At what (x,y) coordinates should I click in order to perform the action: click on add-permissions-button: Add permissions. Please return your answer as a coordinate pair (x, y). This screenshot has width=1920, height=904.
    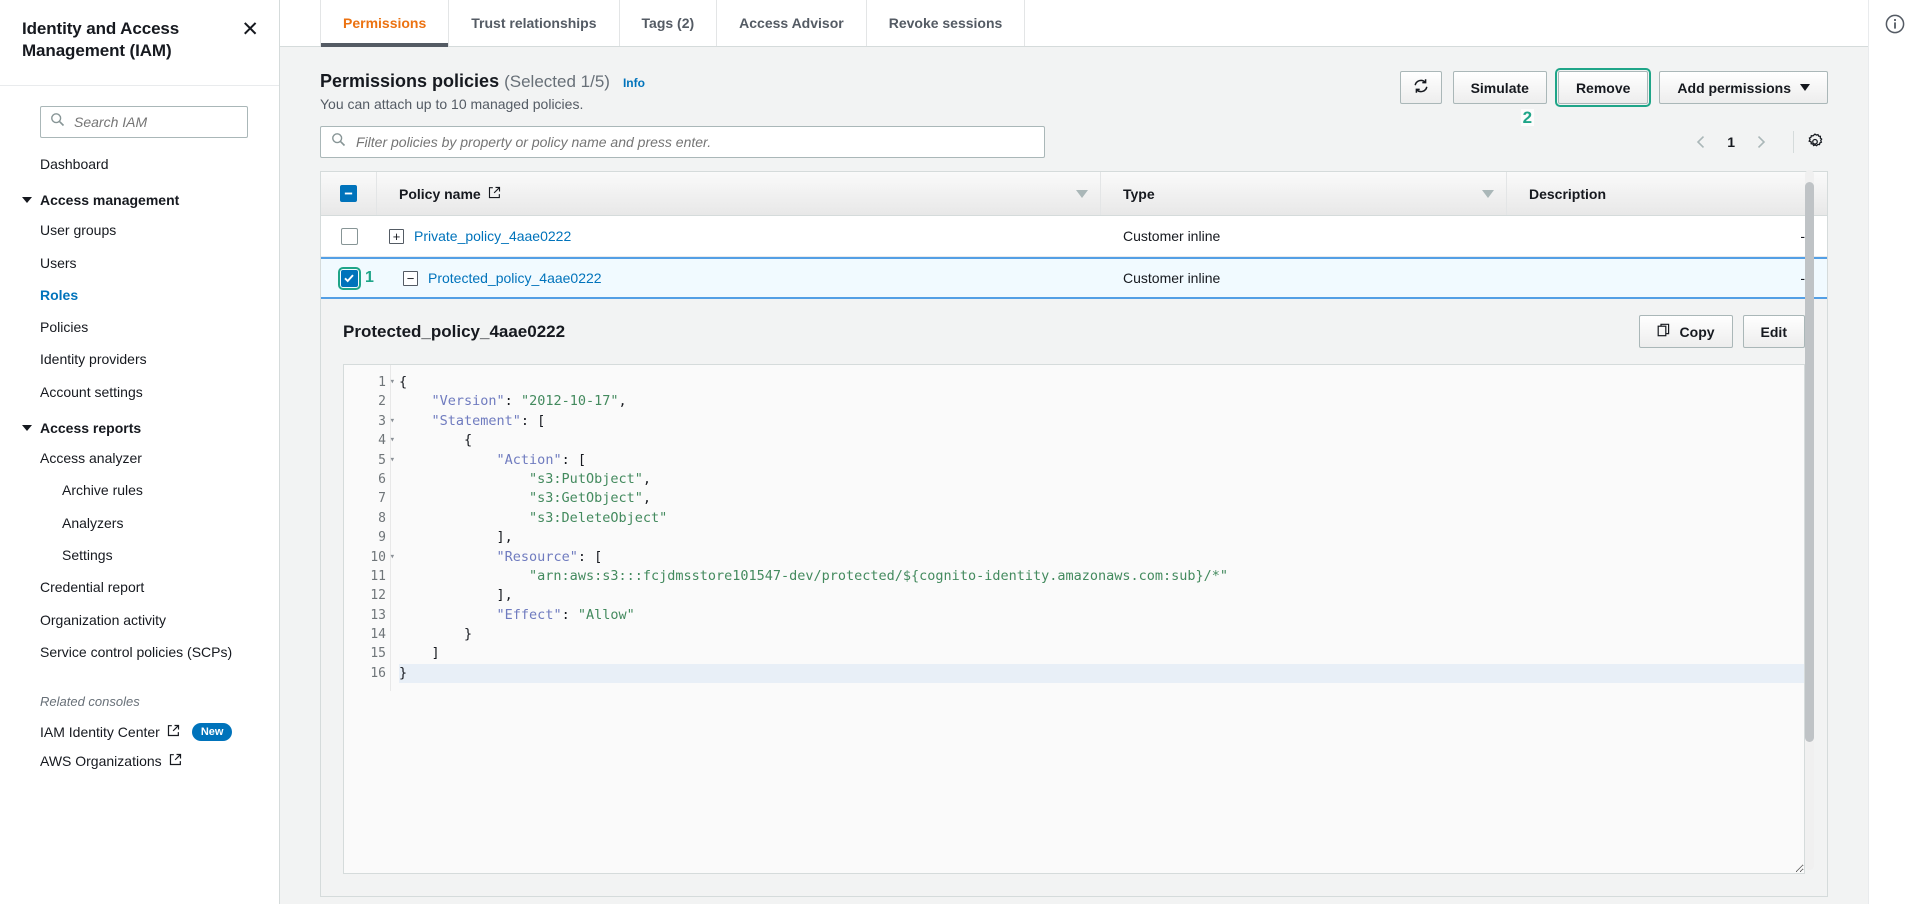
    Looking at the image, I should click on (1743, 87).